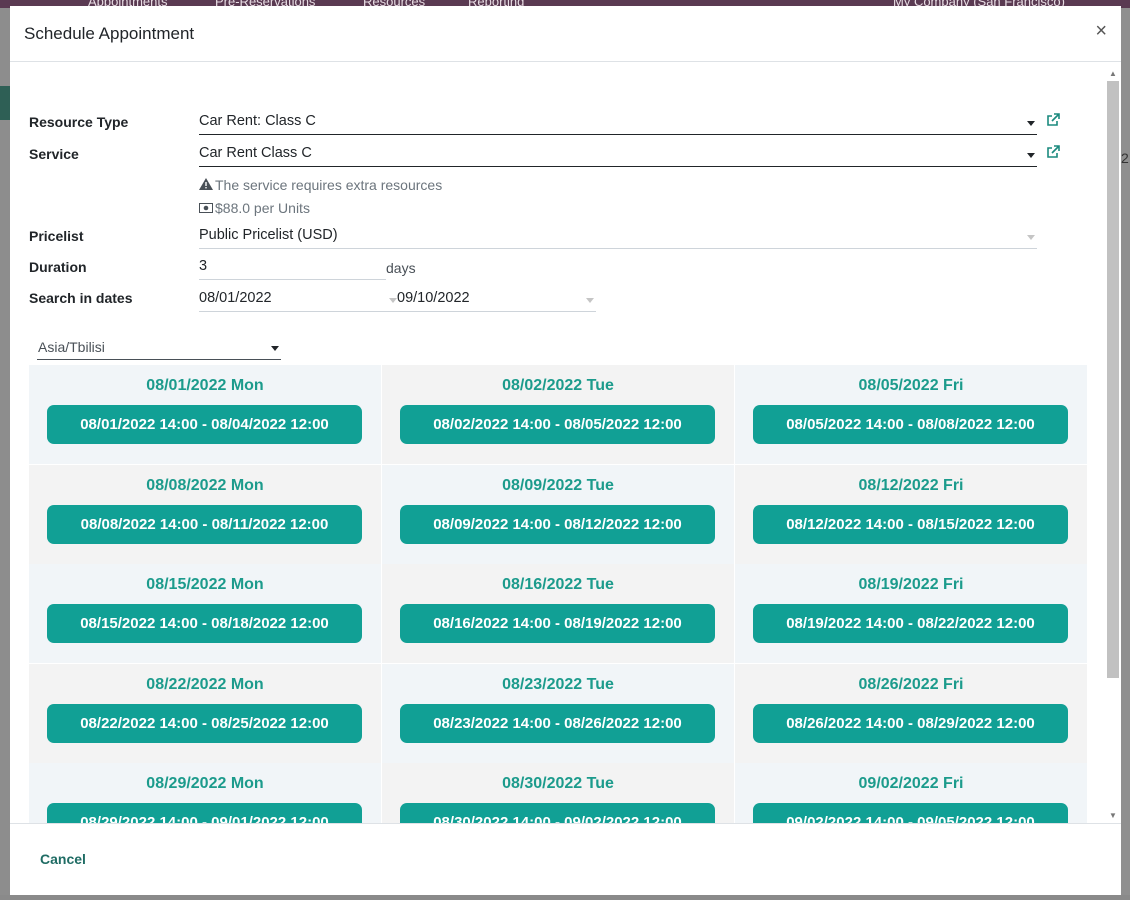  I want to click on slot-day-title: 08/12/2022 Fri, so click(911, 485).